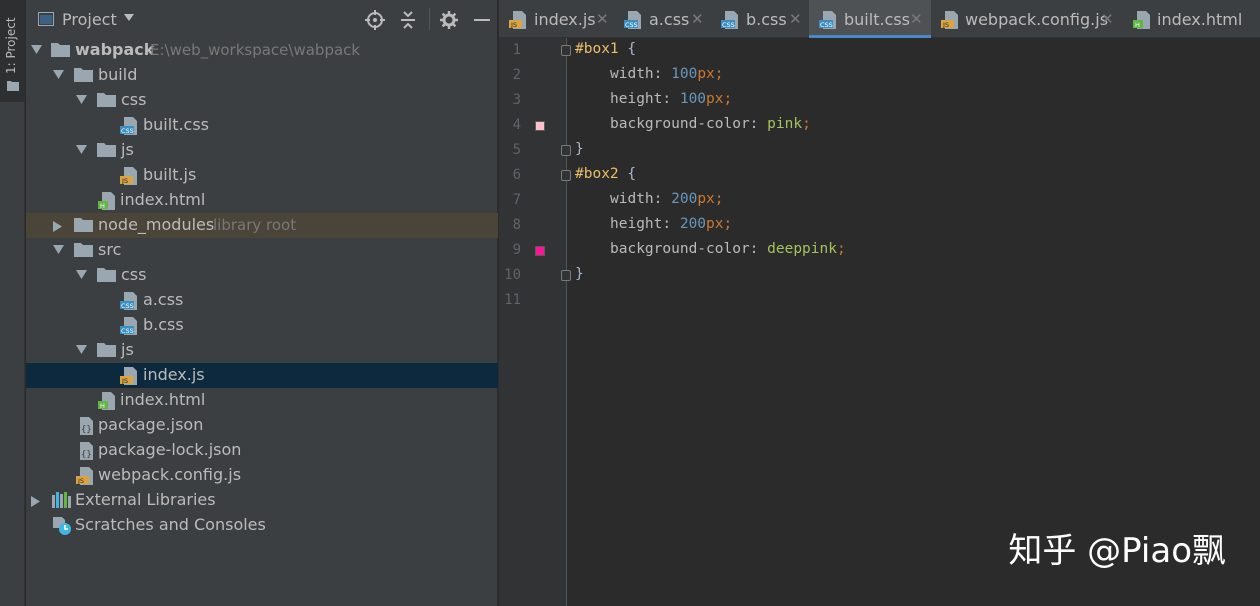 The image size is (1260, 606). I want to click on tab-b-css: CSS b.css ✕, so click(760, 19).